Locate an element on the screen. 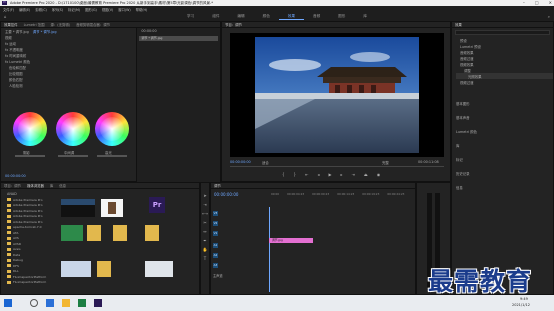 The image size is (554, 311). tab-libraries: 库 is located at coordinates (51, 185).